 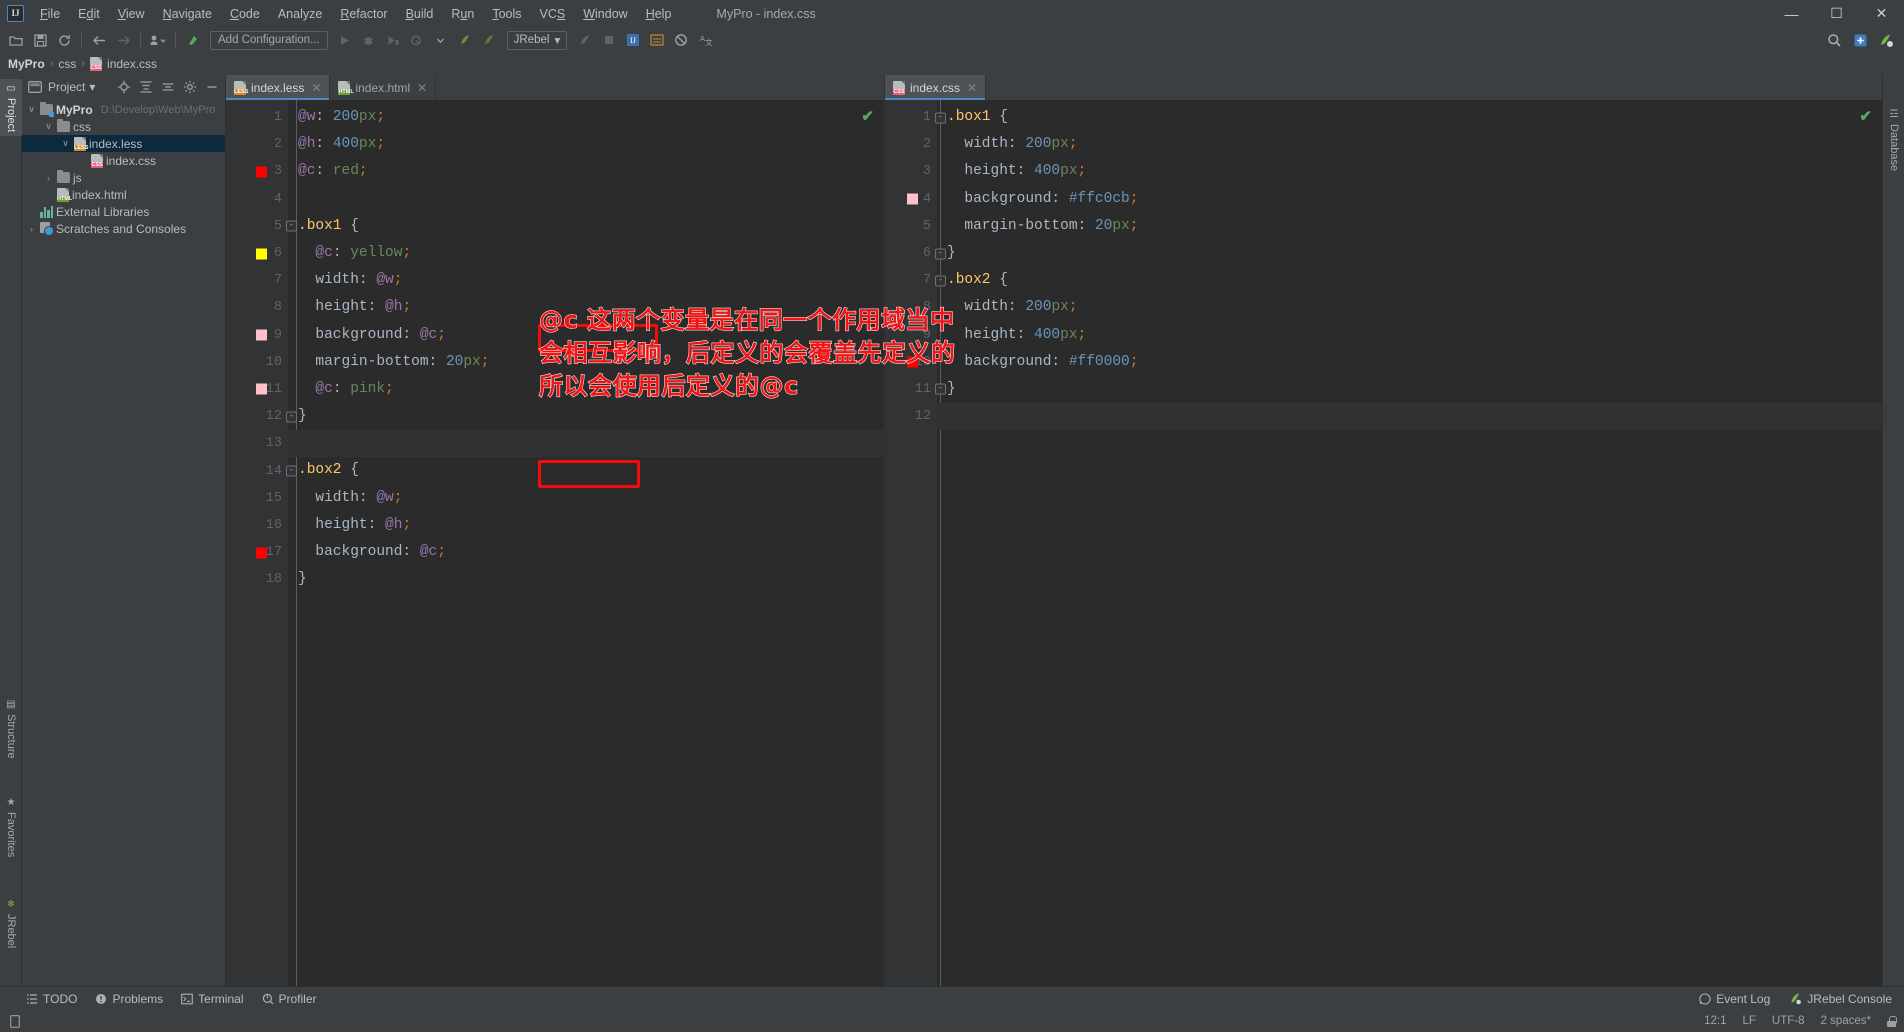 I want to click on maximize-button: ☐, so click(x=1836, y=13).